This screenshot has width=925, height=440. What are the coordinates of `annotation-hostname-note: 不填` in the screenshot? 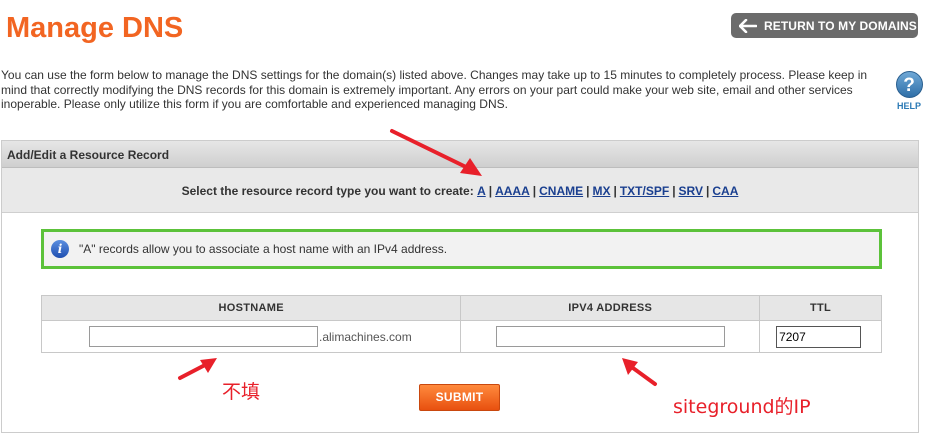 It's located at (241, 392).